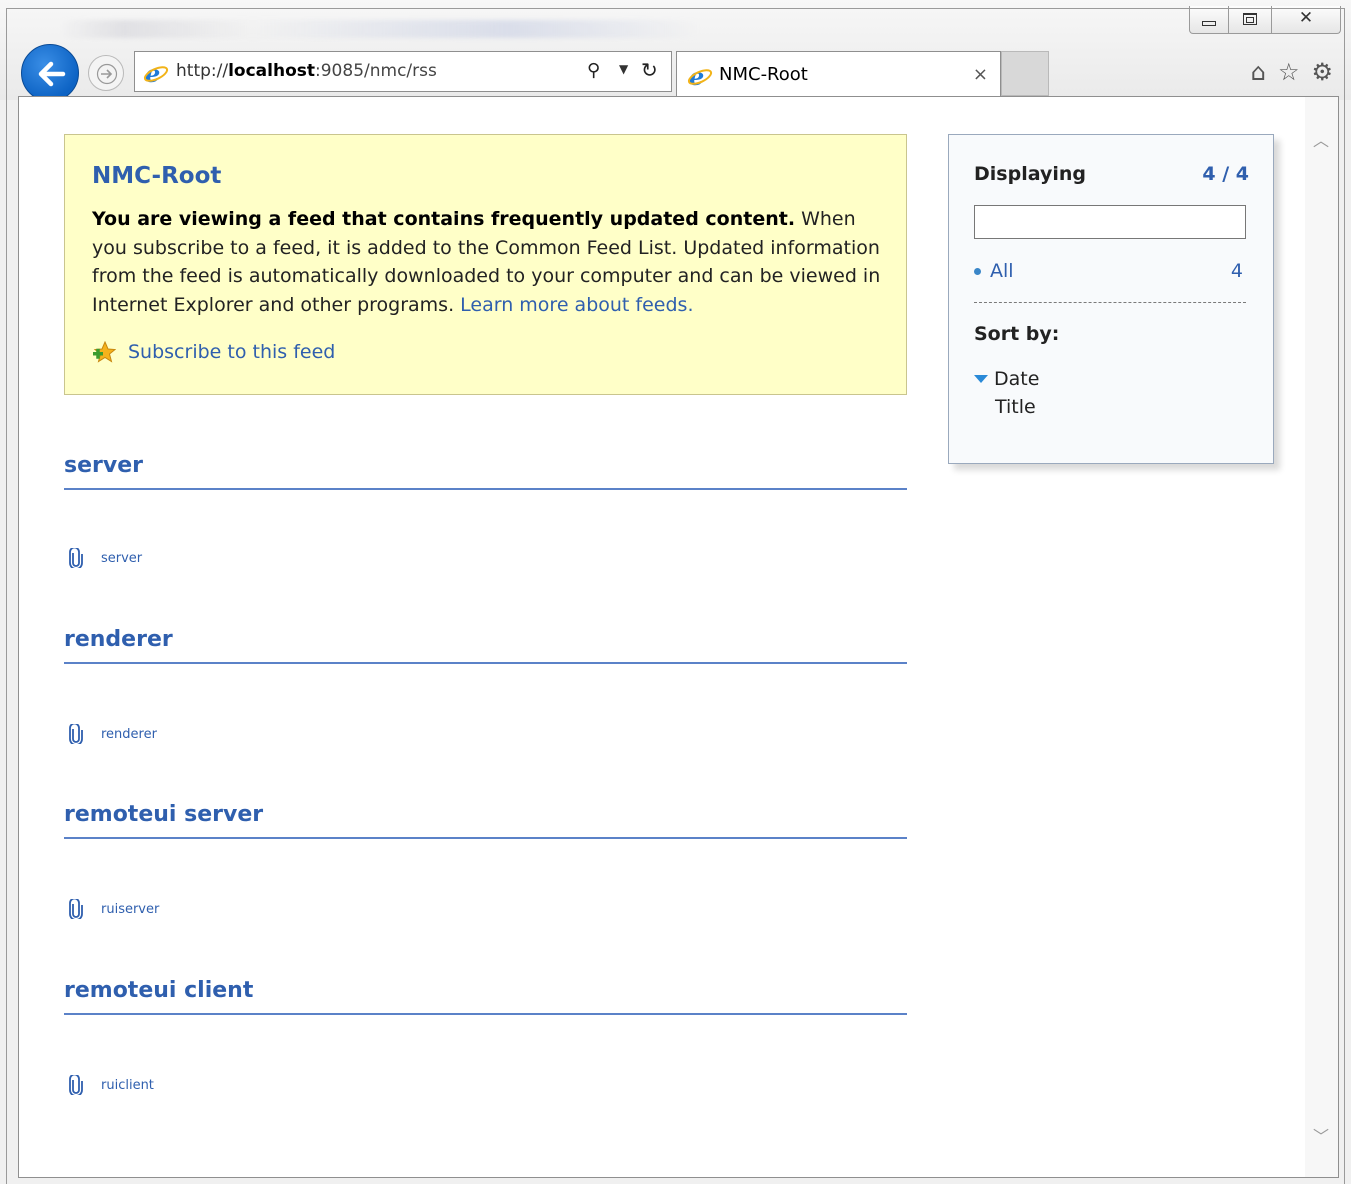 The height and width of the screenshot is (1184, 1351). I want to click on subscribe-link: Subscribe to this feed, so click(213, 352).